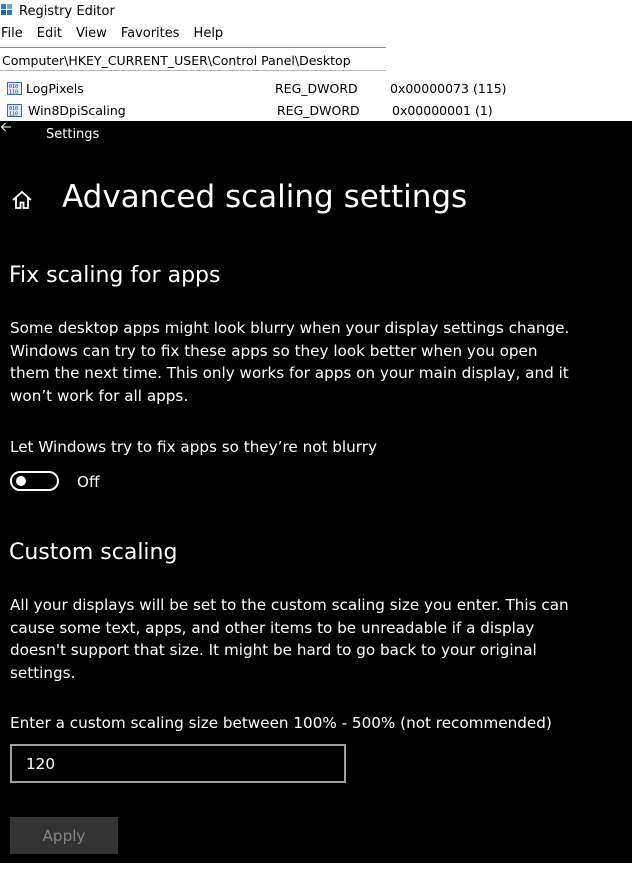 This screenshot has width=636, height=869. What do you see at coordinates (93, 552) in the screenshot?
I see `custom-scaling-heading: Custom scaling` at bounding box center [93, 552].